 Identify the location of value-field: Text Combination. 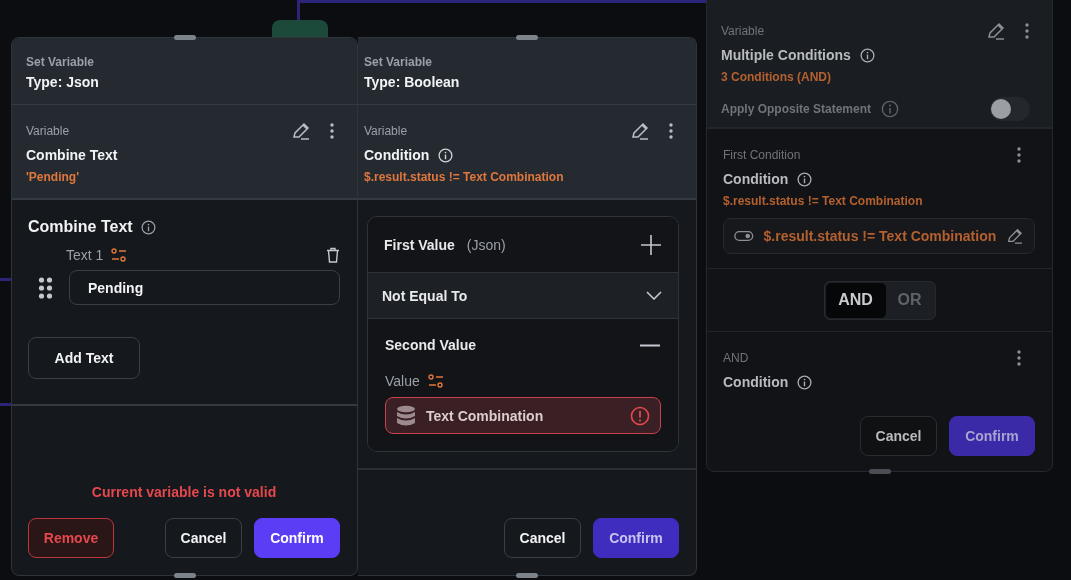
(523, 415).